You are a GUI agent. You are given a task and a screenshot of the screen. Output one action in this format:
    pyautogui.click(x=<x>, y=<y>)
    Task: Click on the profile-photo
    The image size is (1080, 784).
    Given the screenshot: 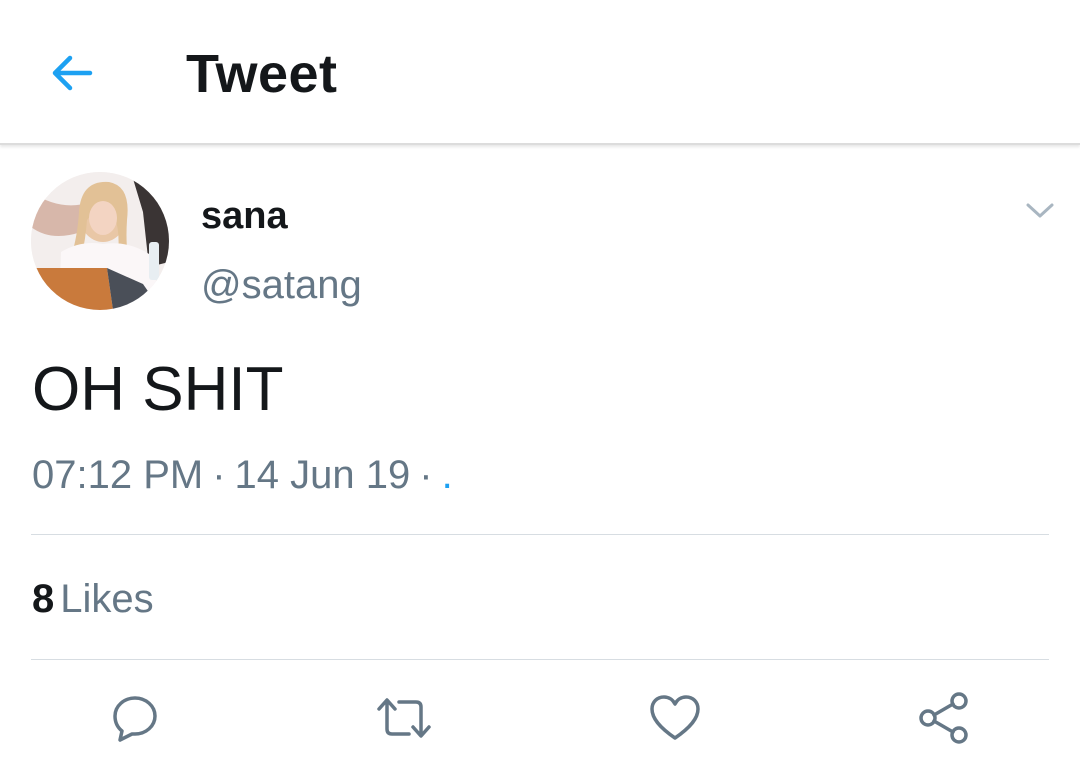 What is the action you would take?
    pyautogui.click(x=100, y=241)
    